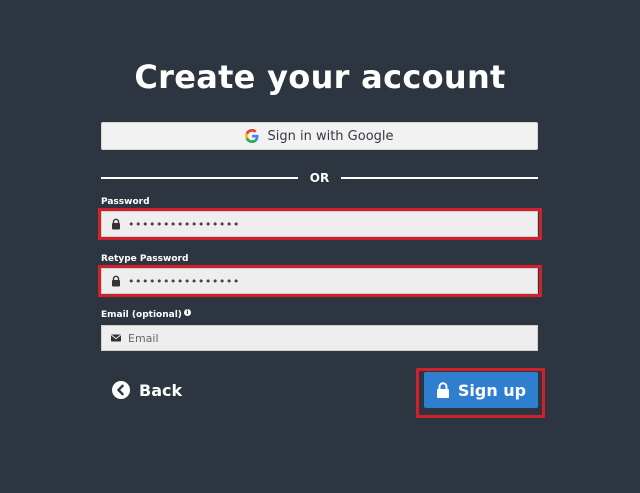 The height and width of the screenshot is (493, 640). What do you see at coordinates (141, 315) in the screenshot?
I see `email-label-text: Email (optional)` at bounding box center [141, 315].